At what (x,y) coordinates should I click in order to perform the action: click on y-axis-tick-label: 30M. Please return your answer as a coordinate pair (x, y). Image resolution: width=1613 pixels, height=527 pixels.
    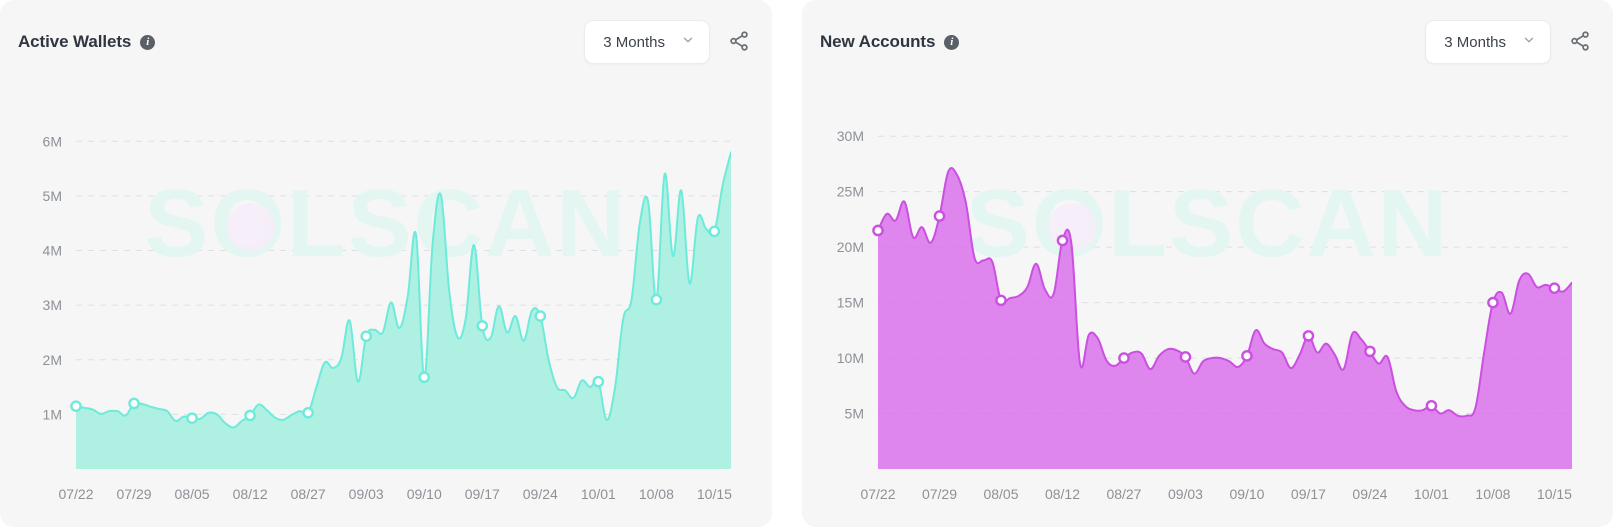
    Looking at the image, I should click on (850, 136).